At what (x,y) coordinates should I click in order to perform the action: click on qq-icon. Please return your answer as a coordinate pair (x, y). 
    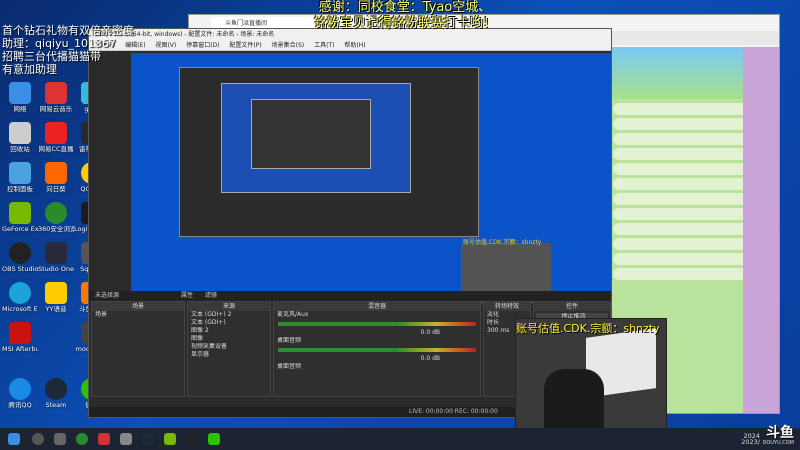
    Looking at the image, I should click on (20, 389).